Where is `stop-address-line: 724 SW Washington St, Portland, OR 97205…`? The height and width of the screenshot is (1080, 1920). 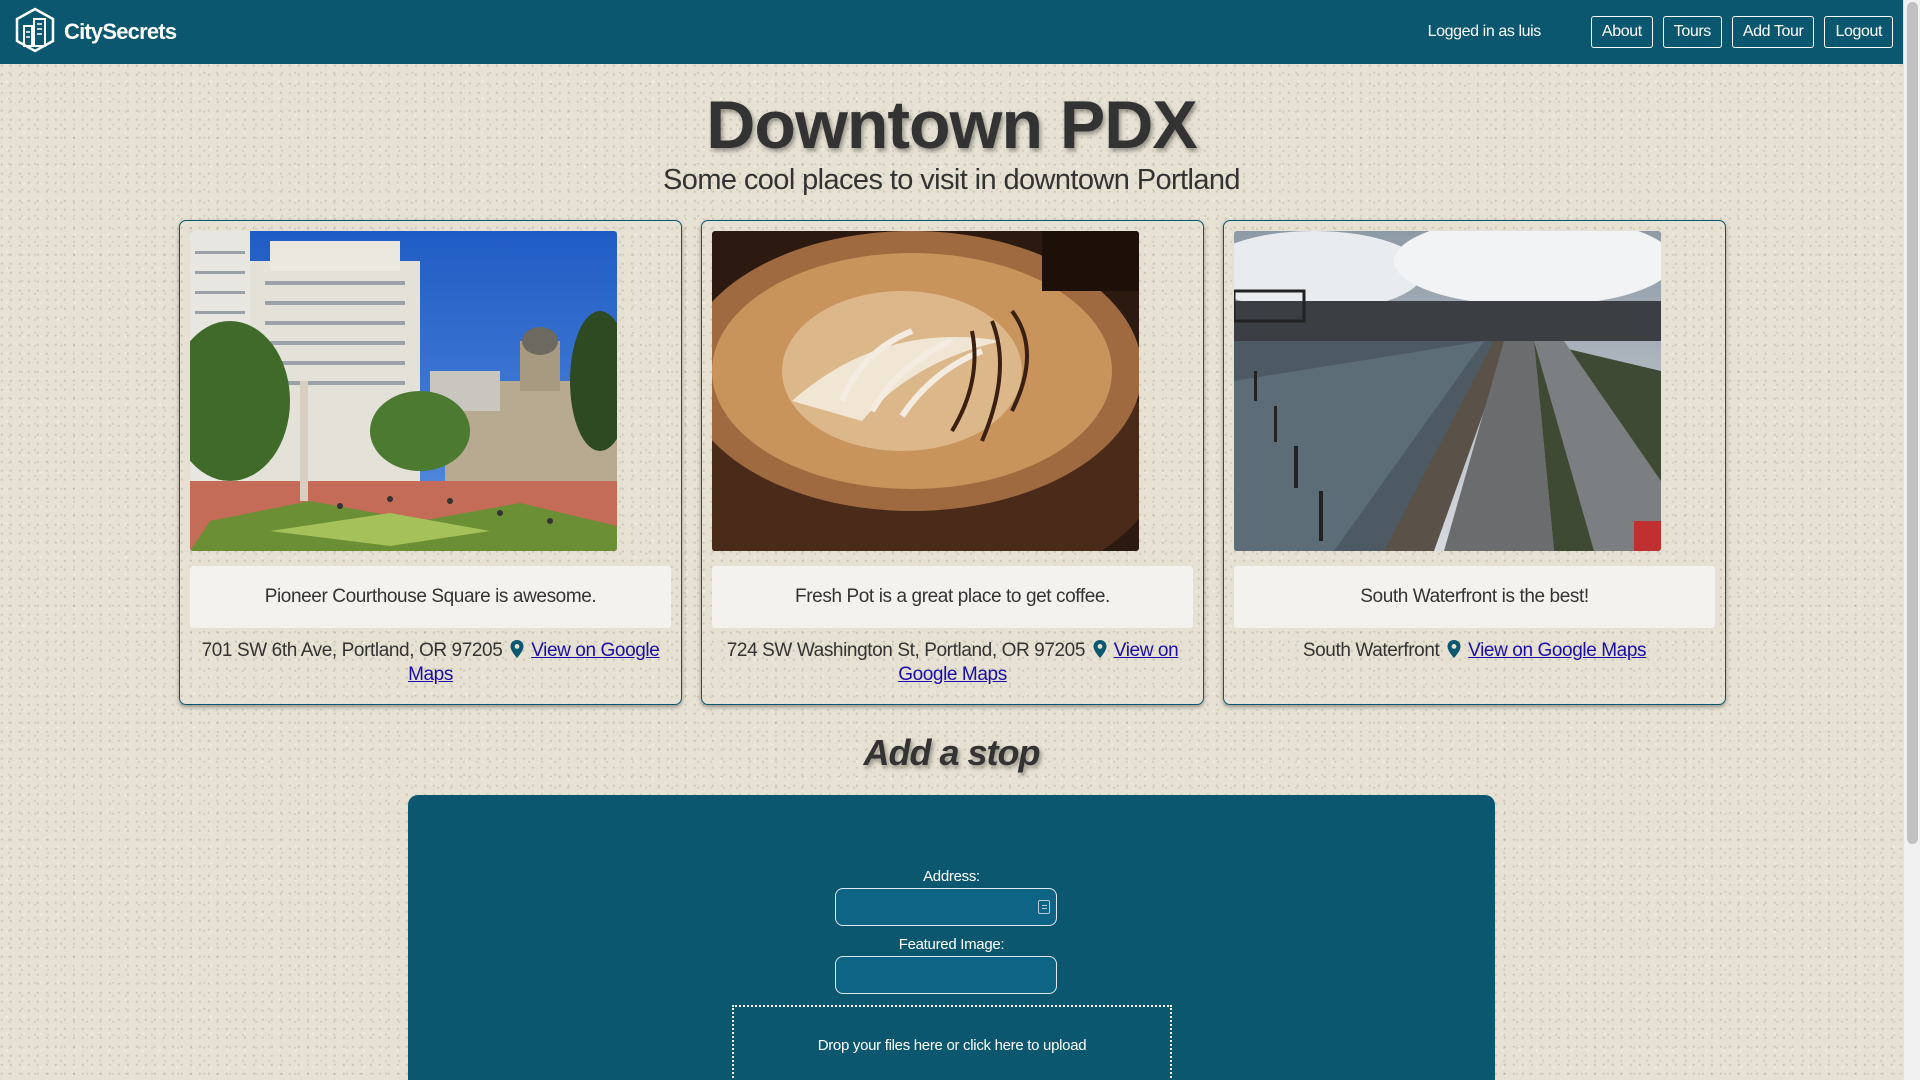 stop-address-line: 724 SW Washington St, Portland, OR 97205… is located at coordinates (952, 663).